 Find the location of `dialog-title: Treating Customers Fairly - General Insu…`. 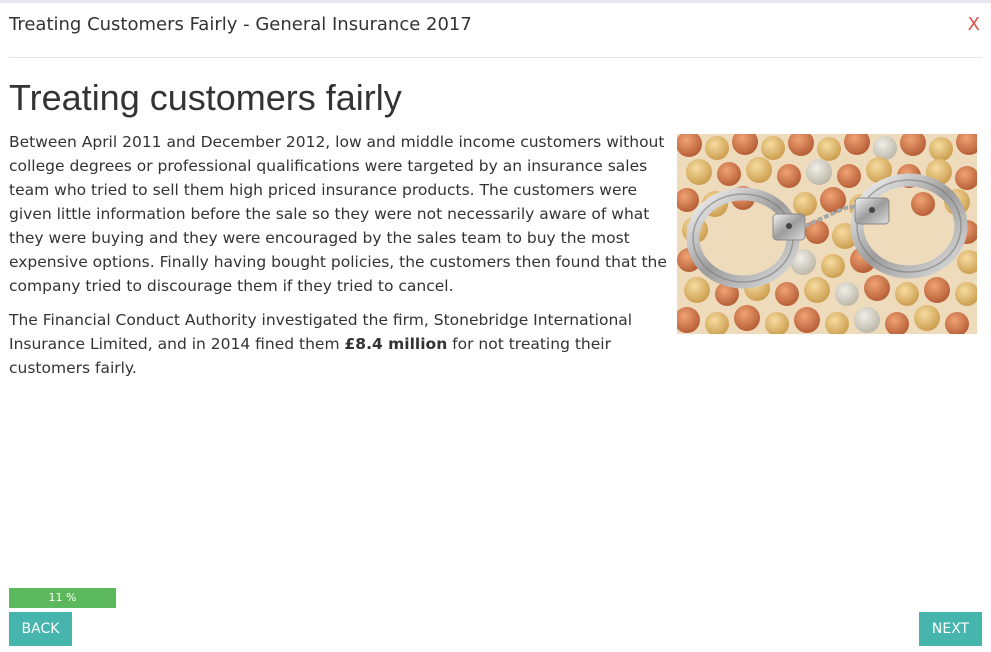

dialog-title: Treating Customers Fairly - General Insu… is located at coordinates (240, 24).